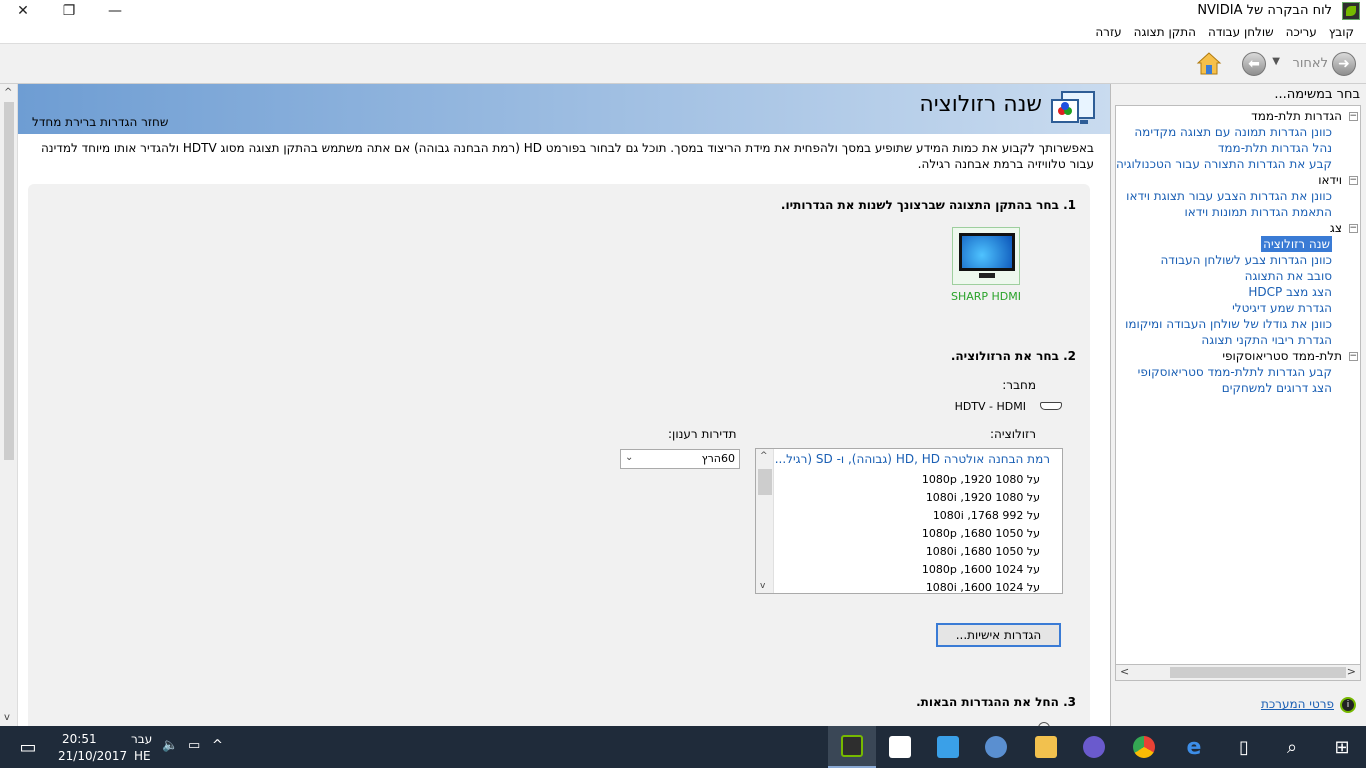 The height and width of the screenshot is (768, 1366). I want to click on main-vertical-scrollbar: ^ v, so click(9, 405).